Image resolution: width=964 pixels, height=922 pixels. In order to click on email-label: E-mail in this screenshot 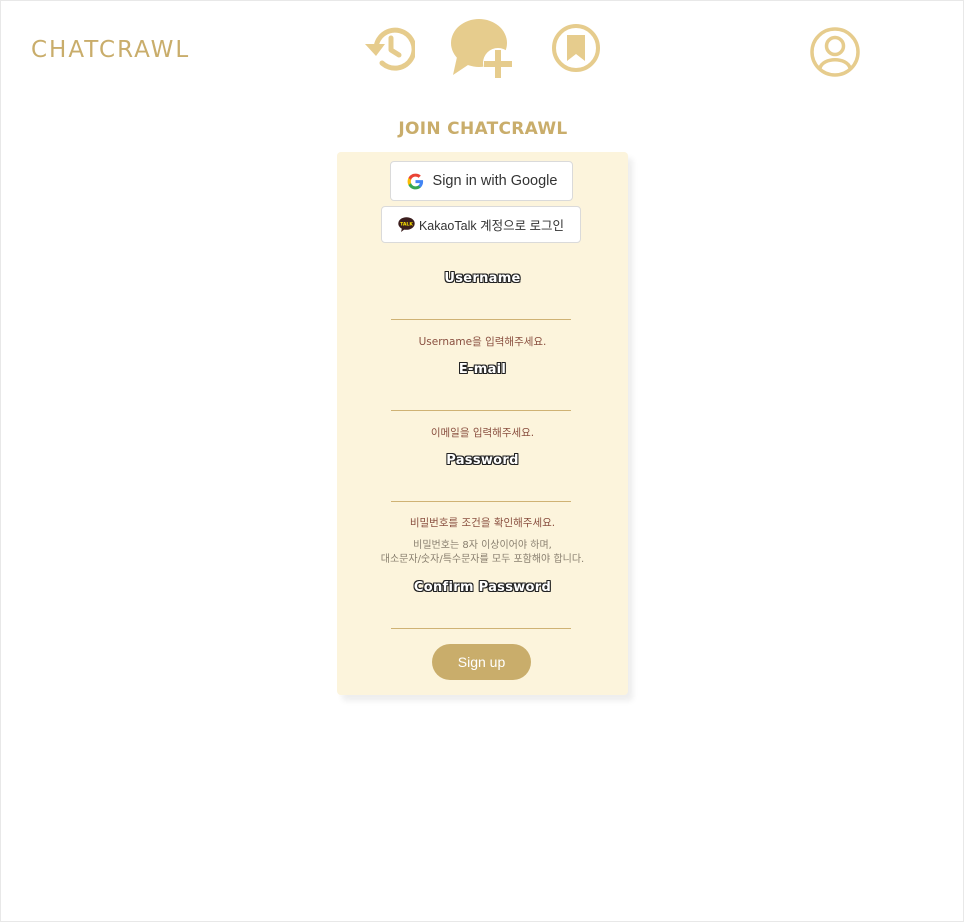, I will do `click(482, 369)`.